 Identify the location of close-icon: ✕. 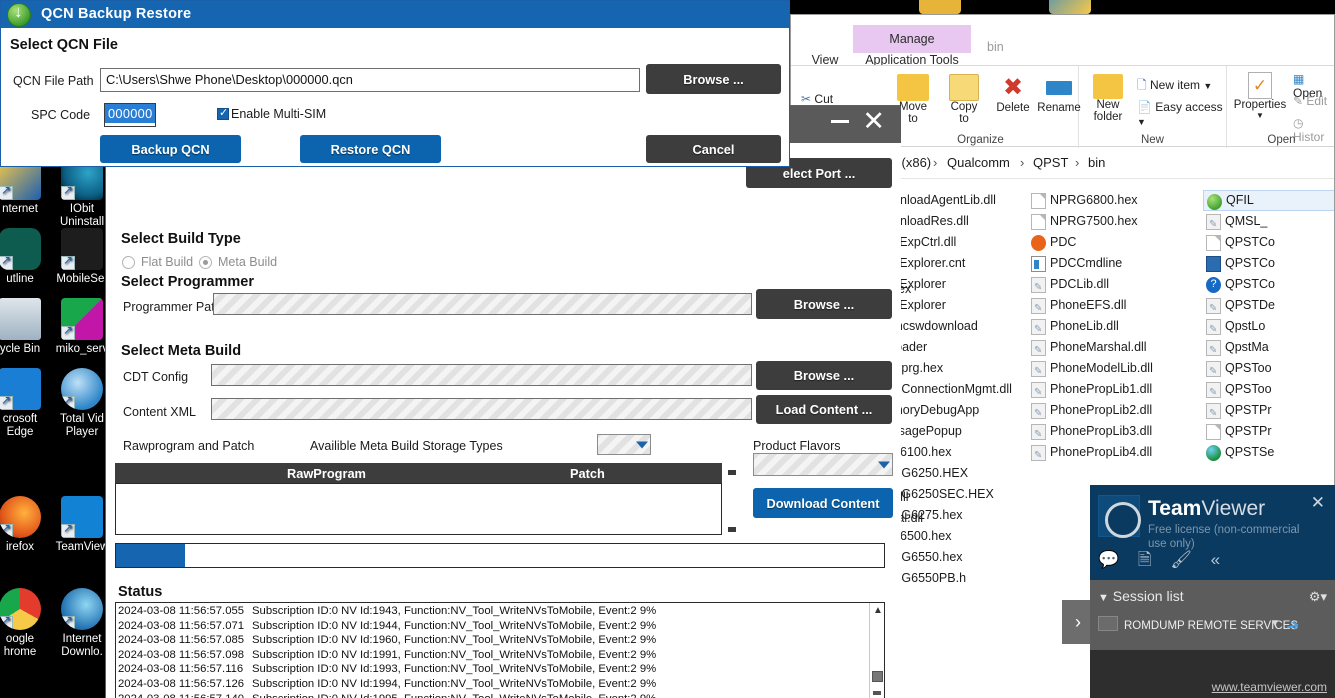
(873, 121).